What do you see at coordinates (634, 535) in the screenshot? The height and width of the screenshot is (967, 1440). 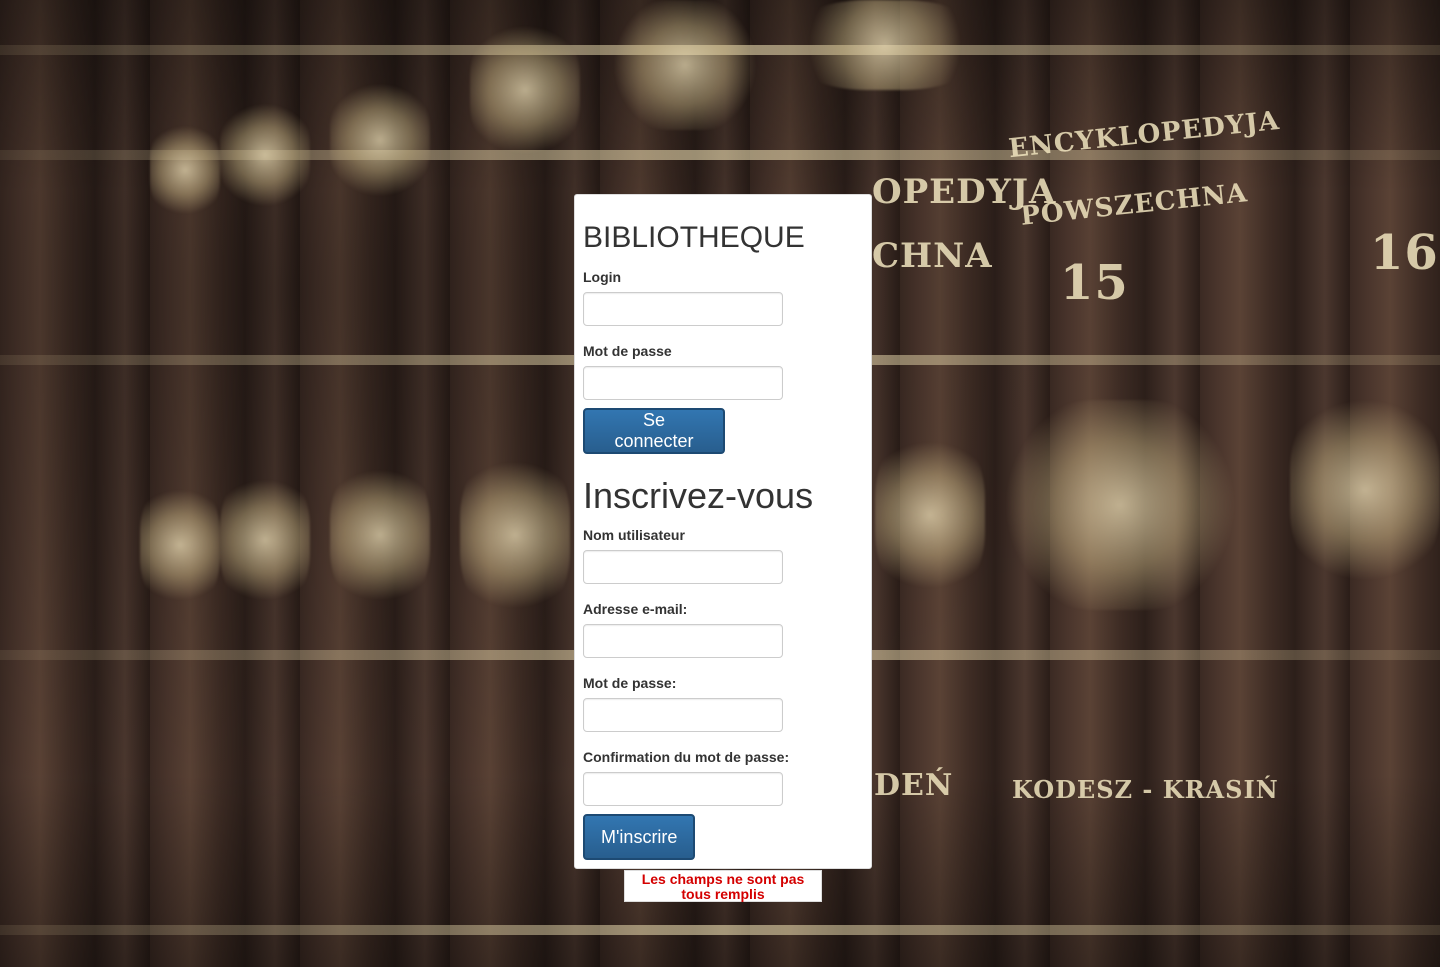 I see `username-label: Nom utilisateur` at bounding box center [634, 535].